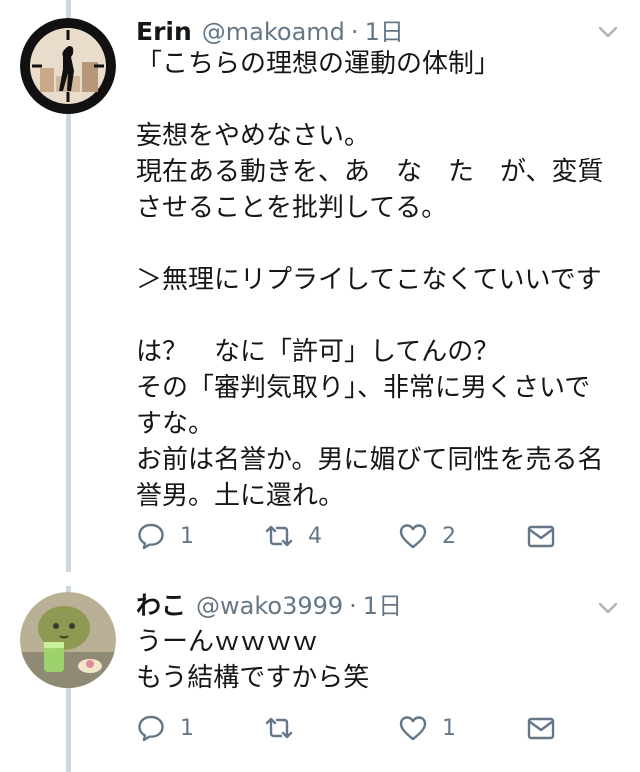 This screenshot has width=640, height=772. What do you see at coordinates (315, 536) in the screenshot?
I see `retweet-count: 4` at bounding box center [315, 536].